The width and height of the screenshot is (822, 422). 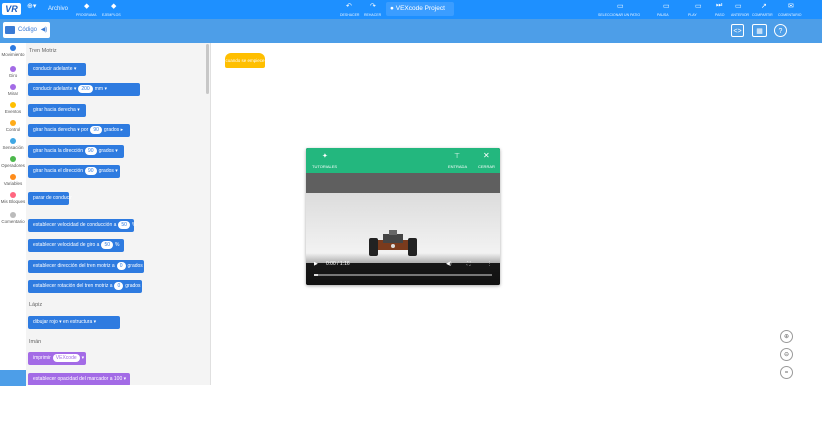 I want to click on block-turn-to-rotation: girar hacia el dirección 90 grados ▾, so click(x=74, y=171).